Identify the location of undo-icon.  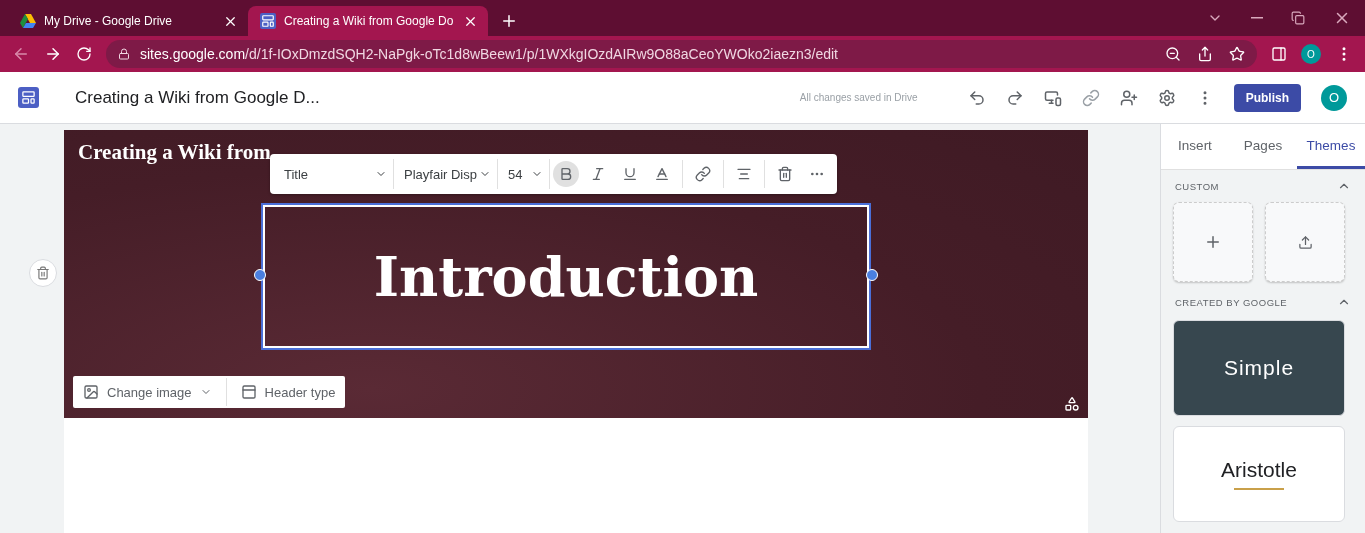
(976, 97).